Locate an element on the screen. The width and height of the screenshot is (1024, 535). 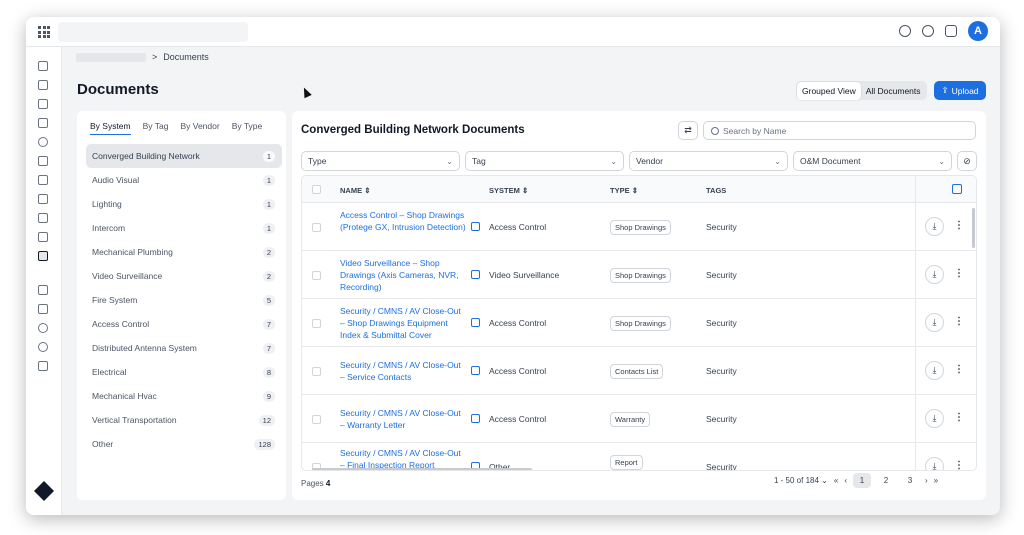
column-settings-icon is located at coordinates (957, 189).